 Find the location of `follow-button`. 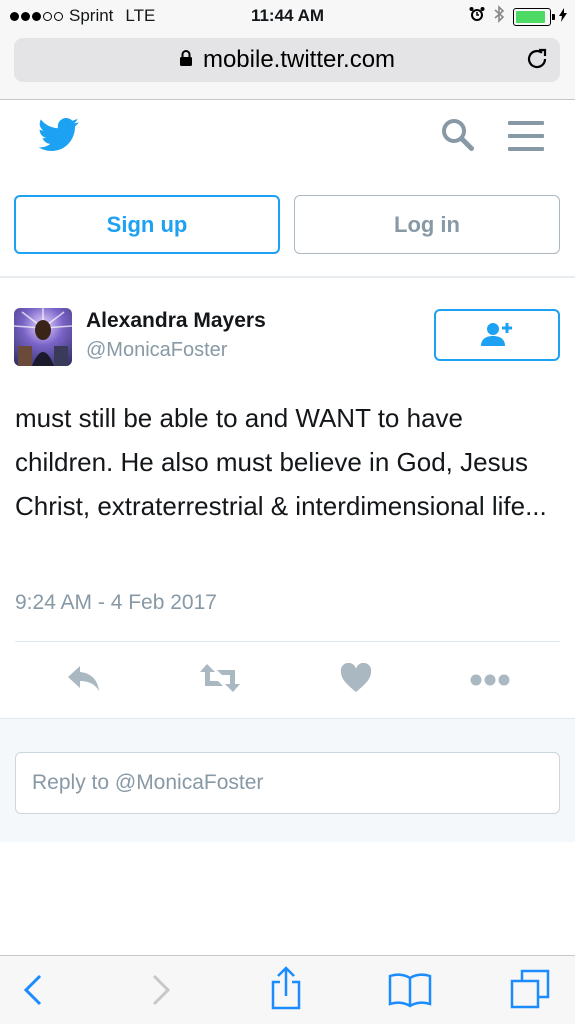

follow-button is located at coordinates (497, 335).